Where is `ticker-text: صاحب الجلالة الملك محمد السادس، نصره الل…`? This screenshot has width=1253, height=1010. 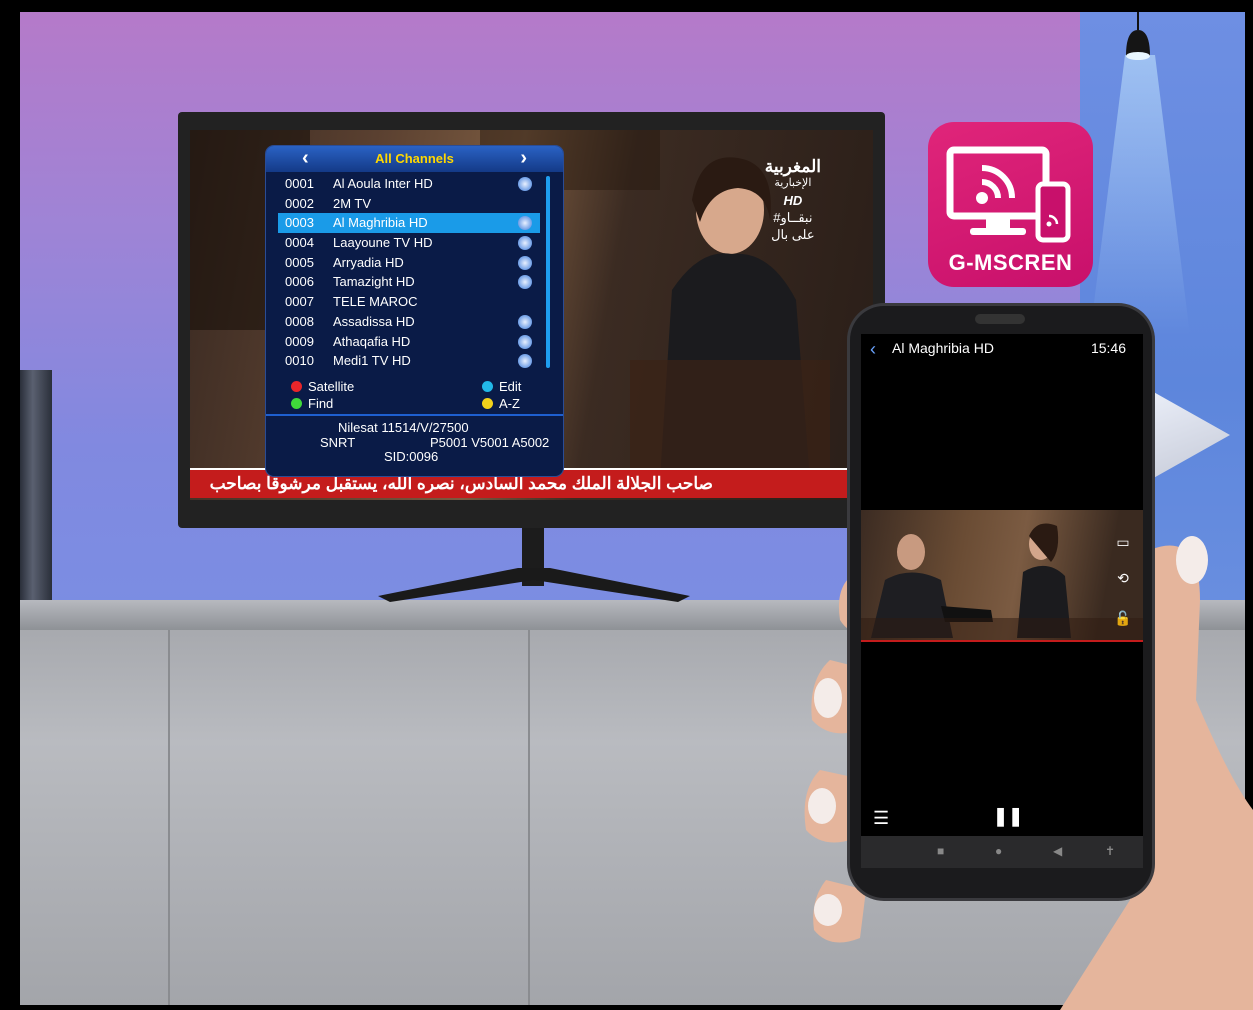 ticker-text: صاحب الجلالة الملك محمد السادس، نصره الل… is located at coordinates (461, 483).